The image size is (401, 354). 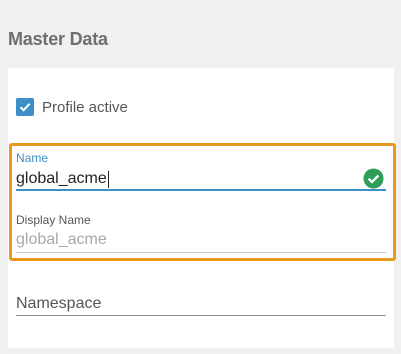 I want to click on name-input-value: global_acme, so click(x=61, y=178).